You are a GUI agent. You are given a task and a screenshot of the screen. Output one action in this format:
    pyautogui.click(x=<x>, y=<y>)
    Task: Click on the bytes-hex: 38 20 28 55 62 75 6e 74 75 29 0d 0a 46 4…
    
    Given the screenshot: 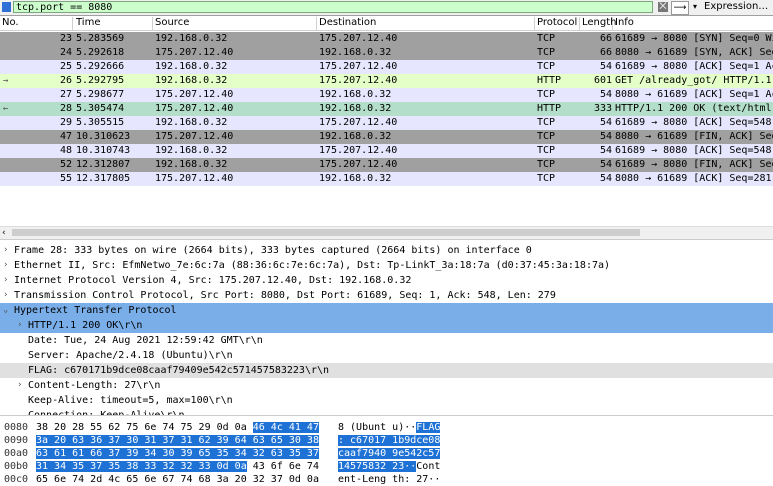 What is the action you would take?
    pyautogui.click(x=177, y=428)
    